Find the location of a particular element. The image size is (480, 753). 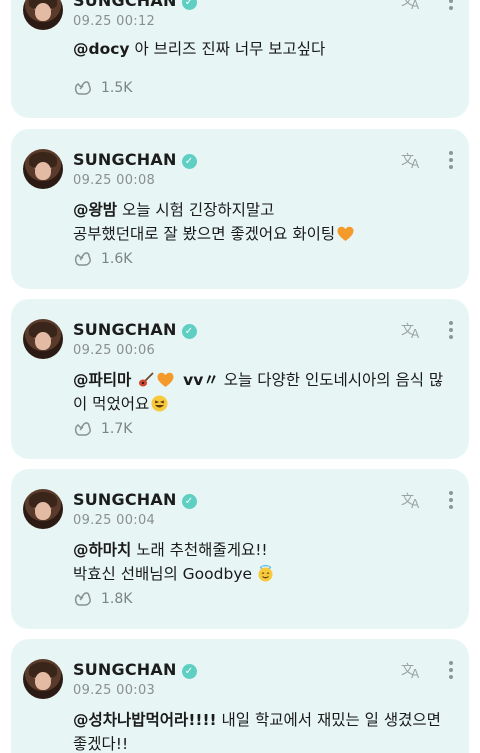

like-button: 1.8K is located at coordinates (102, 599).